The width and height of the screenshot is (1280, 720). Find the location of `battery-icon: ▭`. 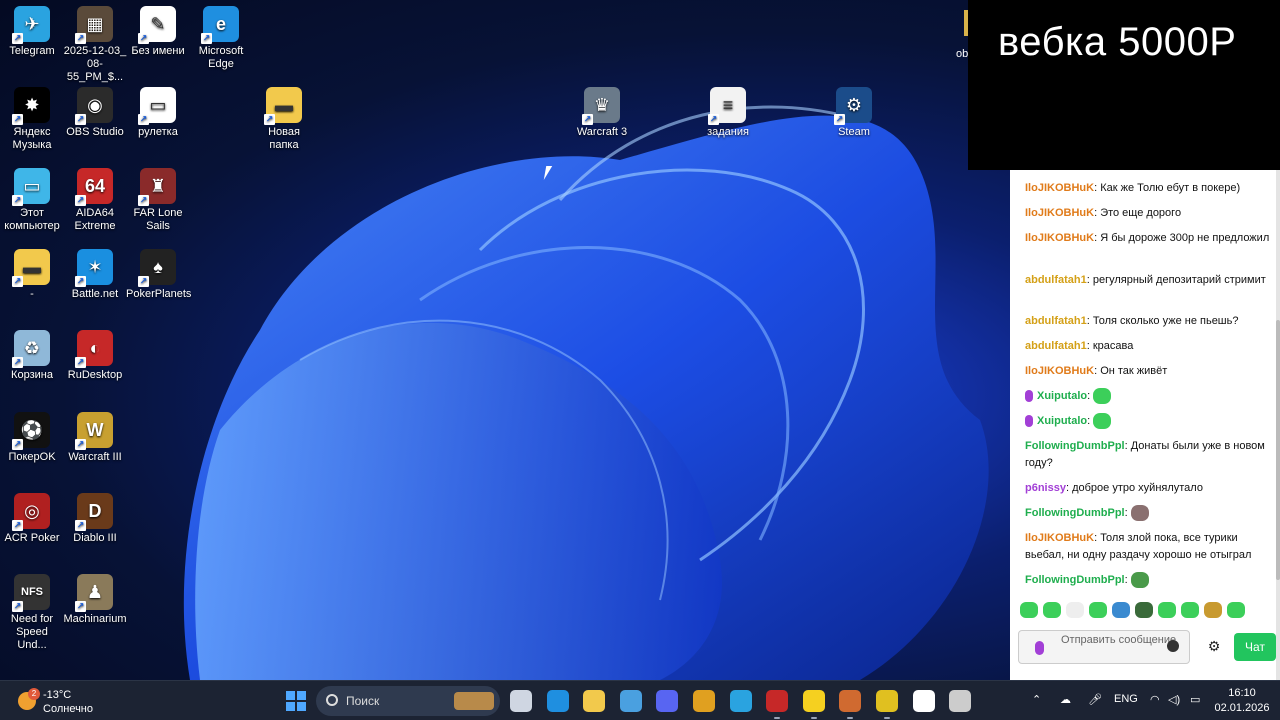

battery-icon: ▭ is located at coordinates (1195, 699).